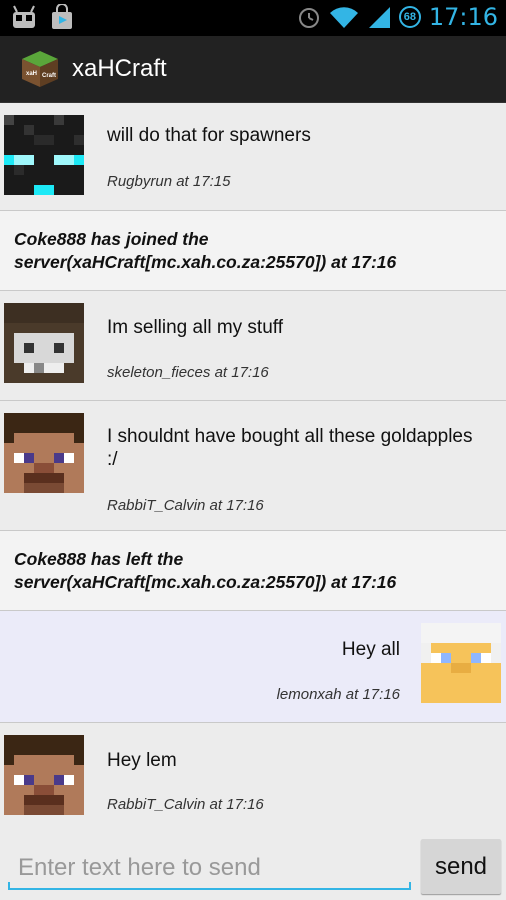 The height and width of the screenshot is (900, 506). Describe the element at coordinates (44, 155) in the screenshot. I see `enderman-avatar` at that location.